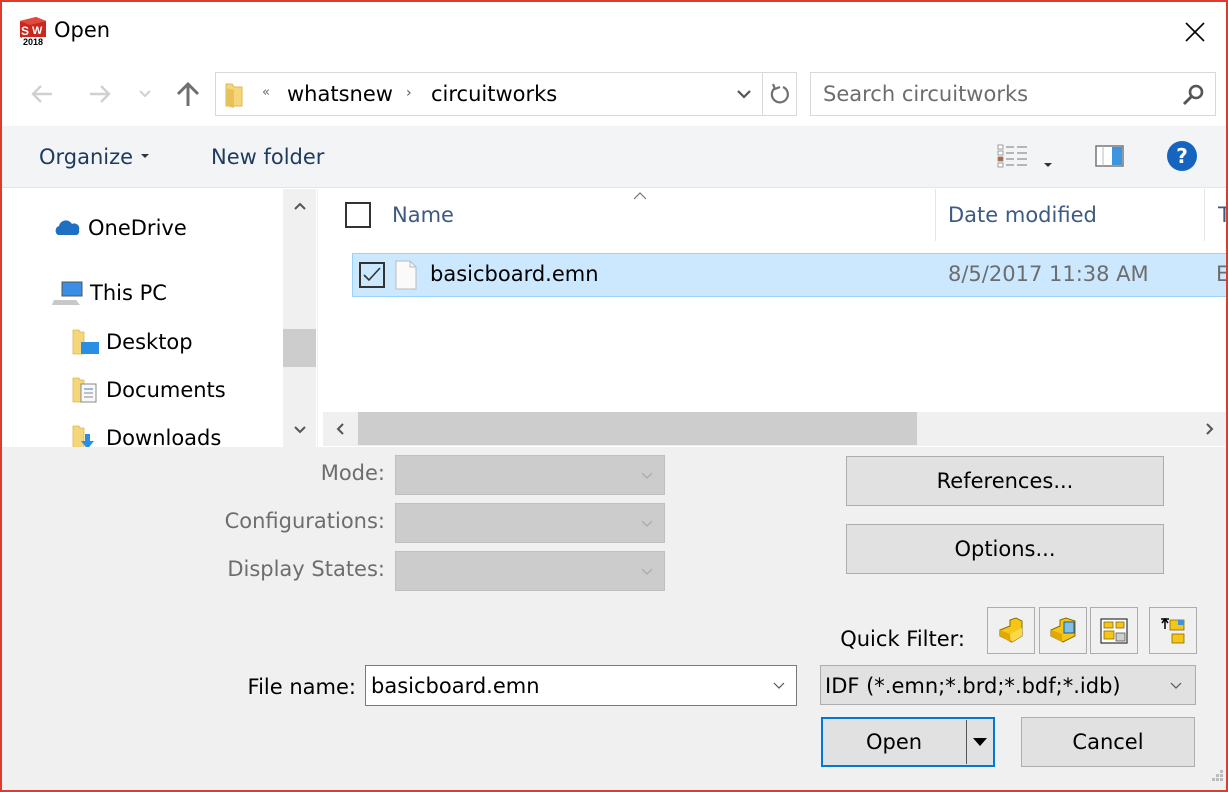 This screenshot has width=1228, height=792. I want to click on filter-assemblies-button, so click(1063, 630).